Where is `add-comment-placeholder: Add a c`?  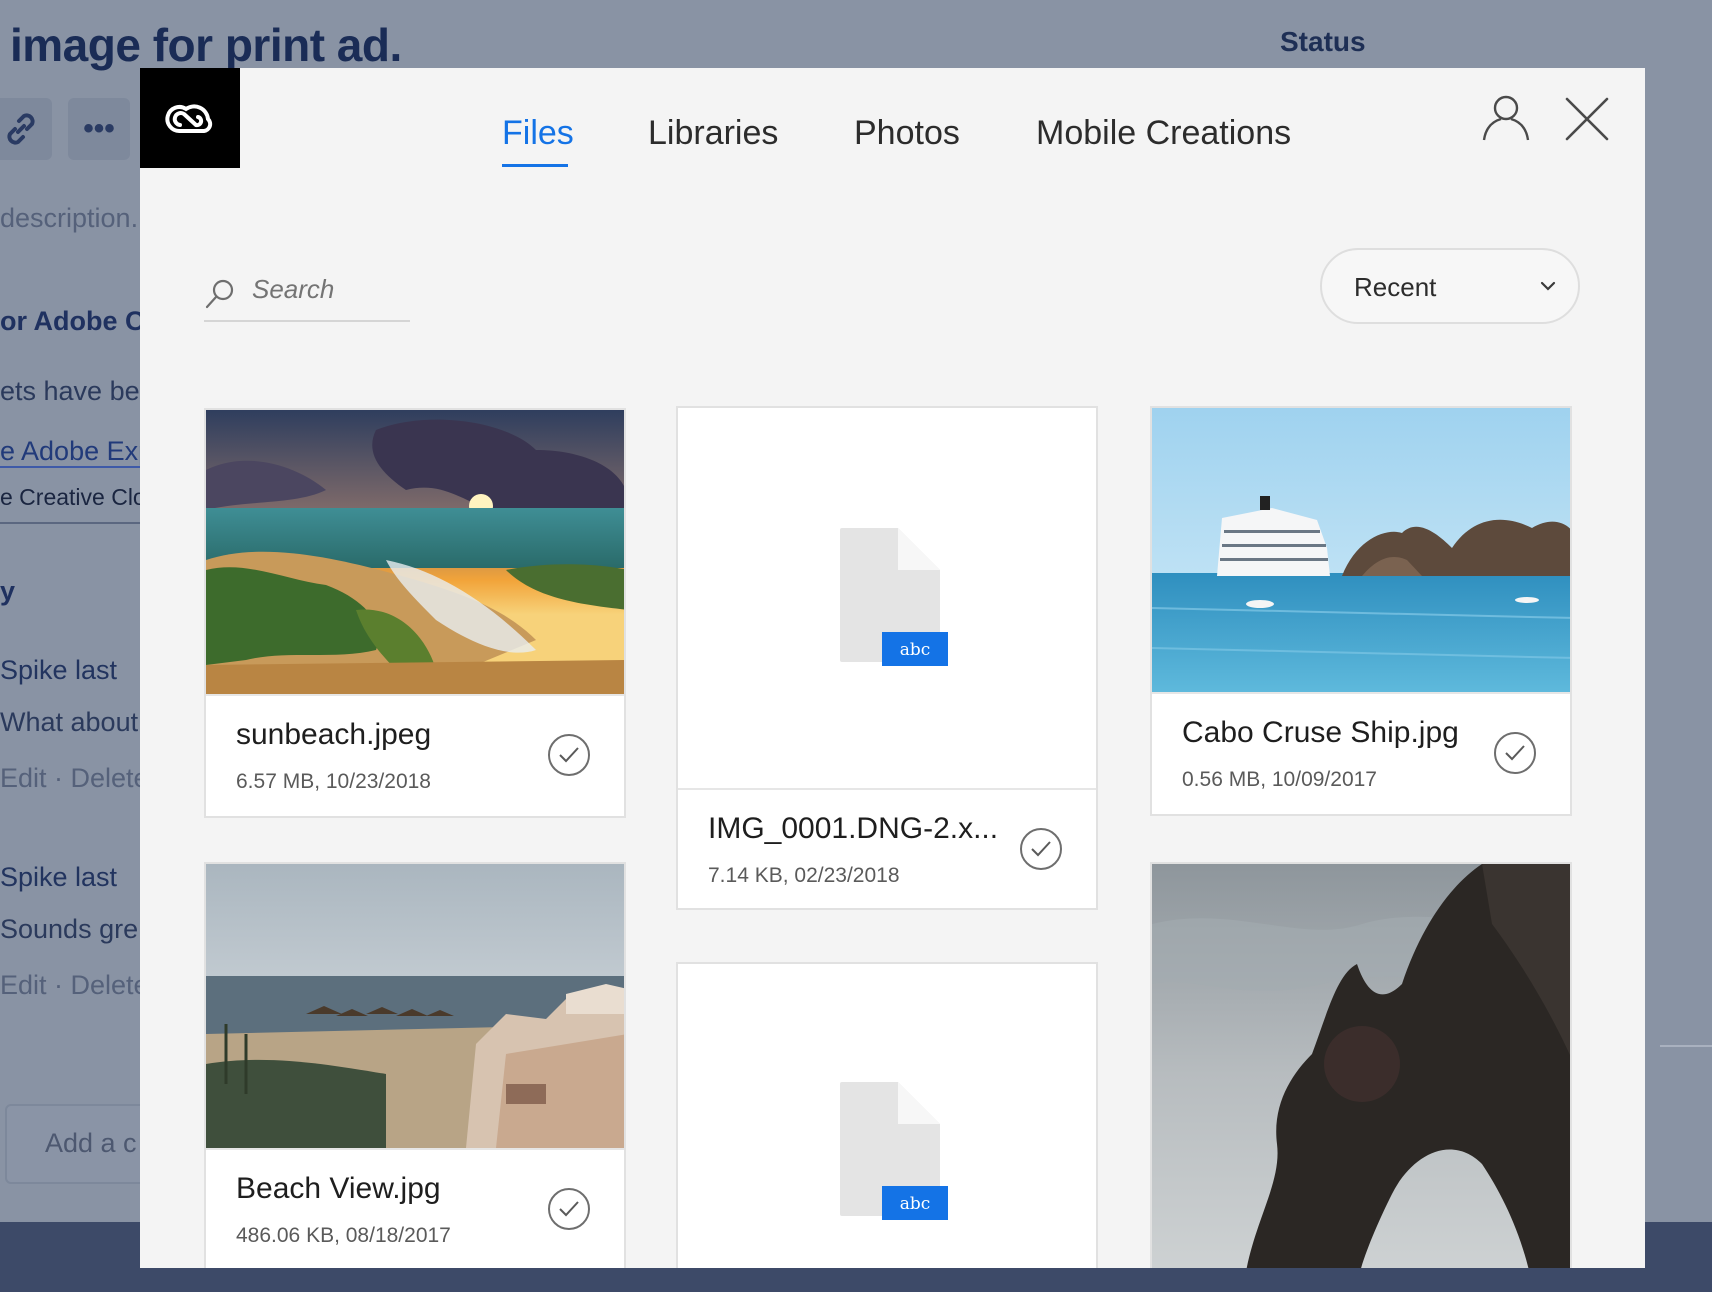 add-comment-placeholder: Add a c is located at coordinates (91, 1143).